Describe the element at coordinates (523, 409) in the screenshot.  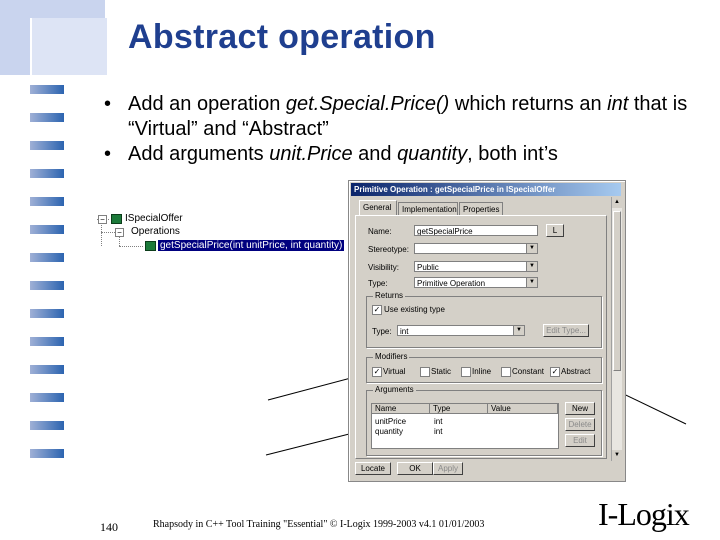
I see `column-header-value: Value` at that location.